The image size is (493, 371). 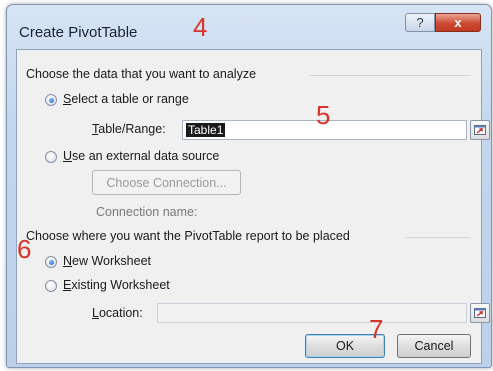 I want to click on annotation-7: 7, so click(x=376, y=329).